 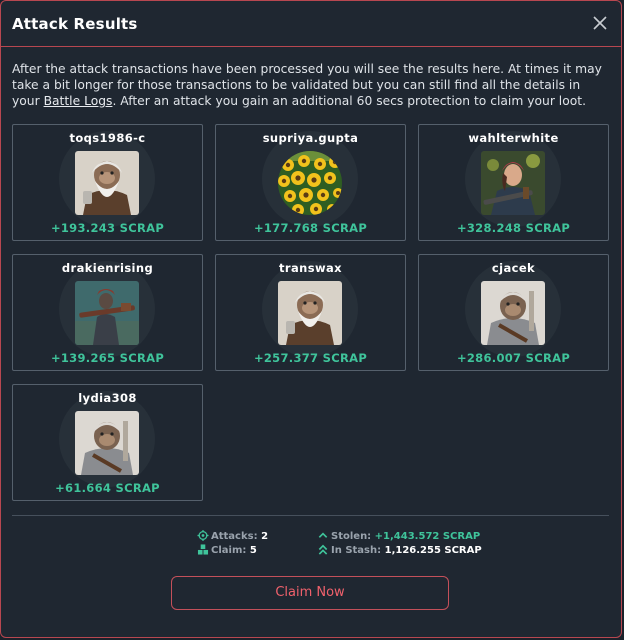 I want to click on player-name: transwax, so click(x=310, y=268).